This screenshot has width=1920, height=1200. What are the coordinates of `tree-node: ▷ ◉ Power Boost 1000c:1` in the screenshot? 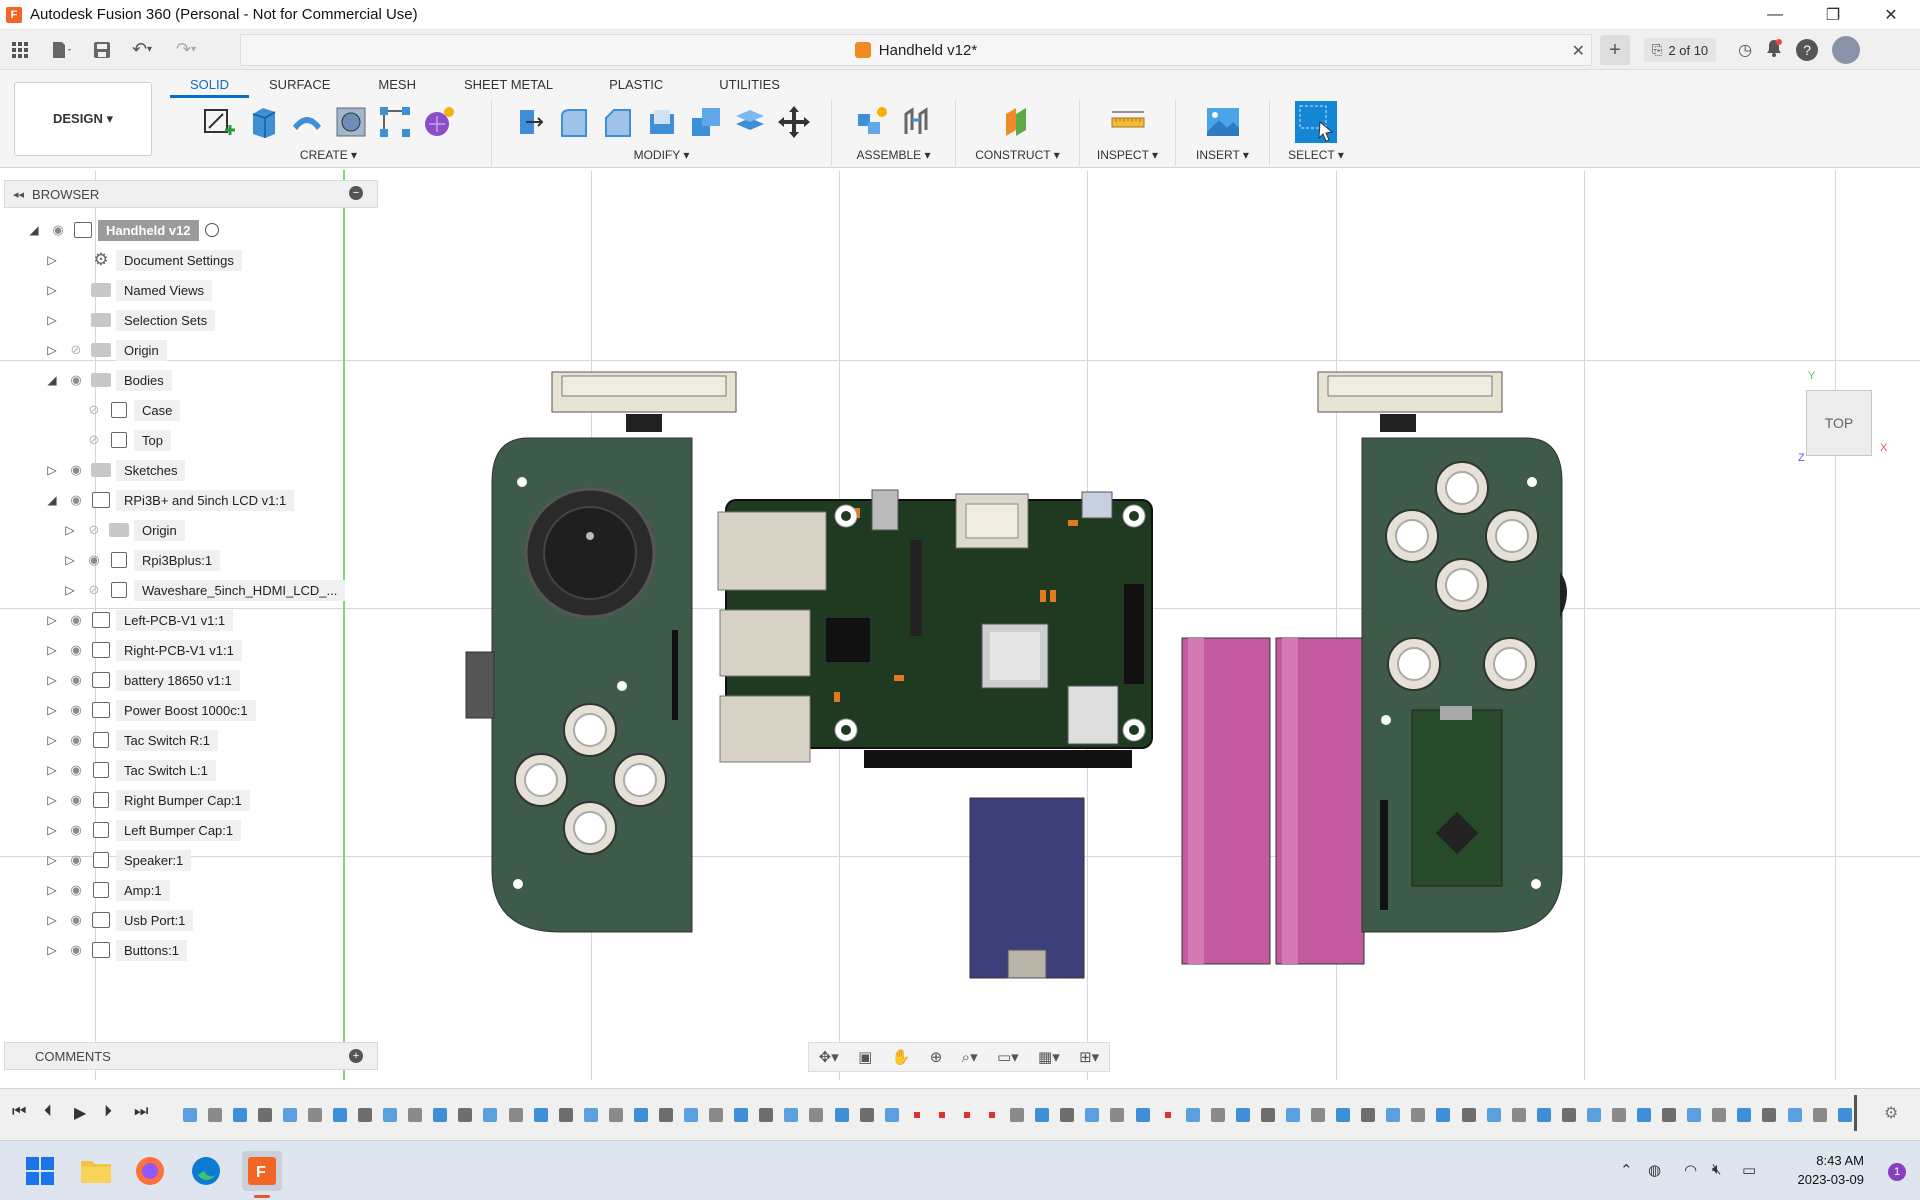 It's located at (150, 710).